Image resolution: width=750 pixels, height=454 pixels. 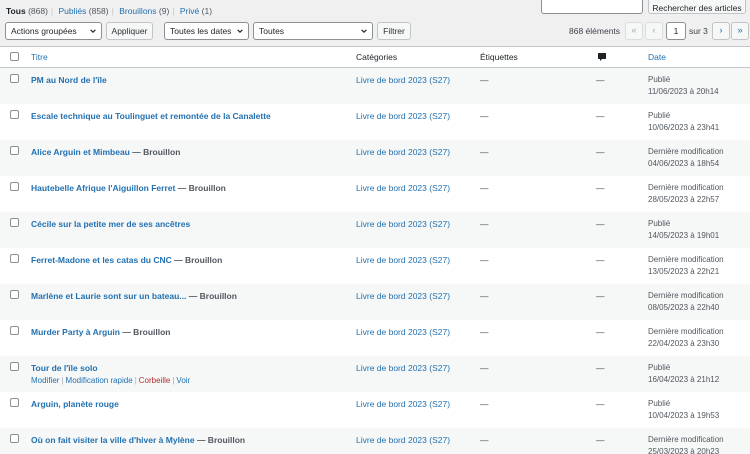 I want to click on filter-published: Publiés, so click(x=73, y=11).